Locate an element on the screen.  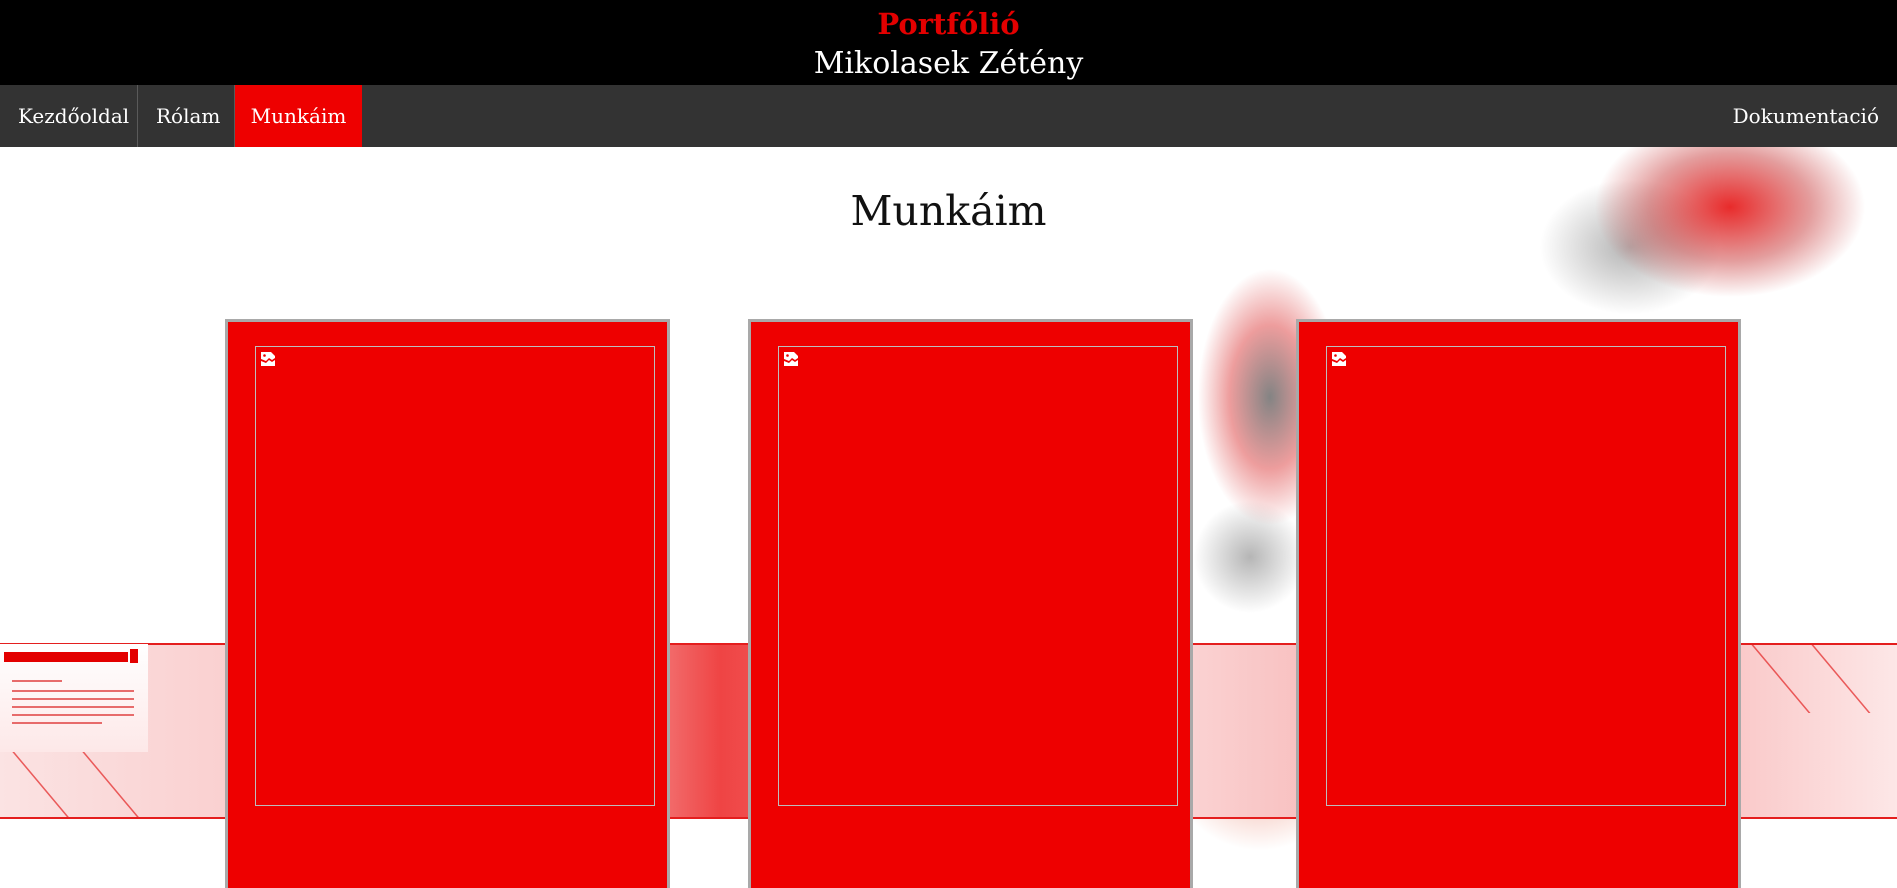
nav-item-about: Rólam is located at coordinates (186, 116).